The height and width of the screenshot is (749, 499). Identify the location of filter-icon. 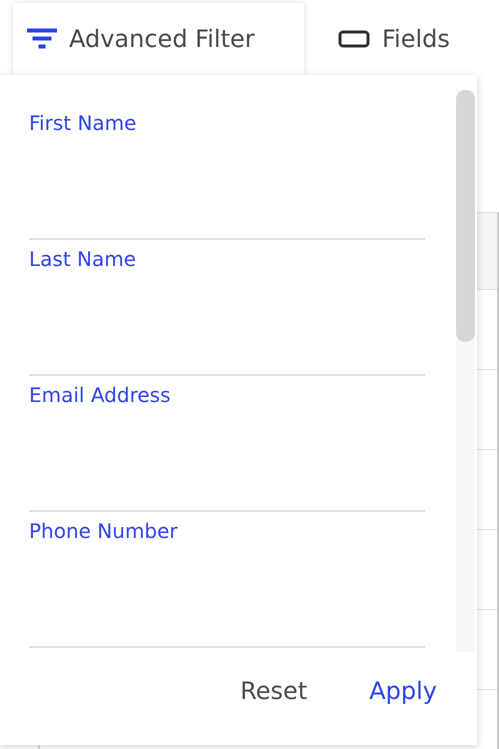
(42, 39).